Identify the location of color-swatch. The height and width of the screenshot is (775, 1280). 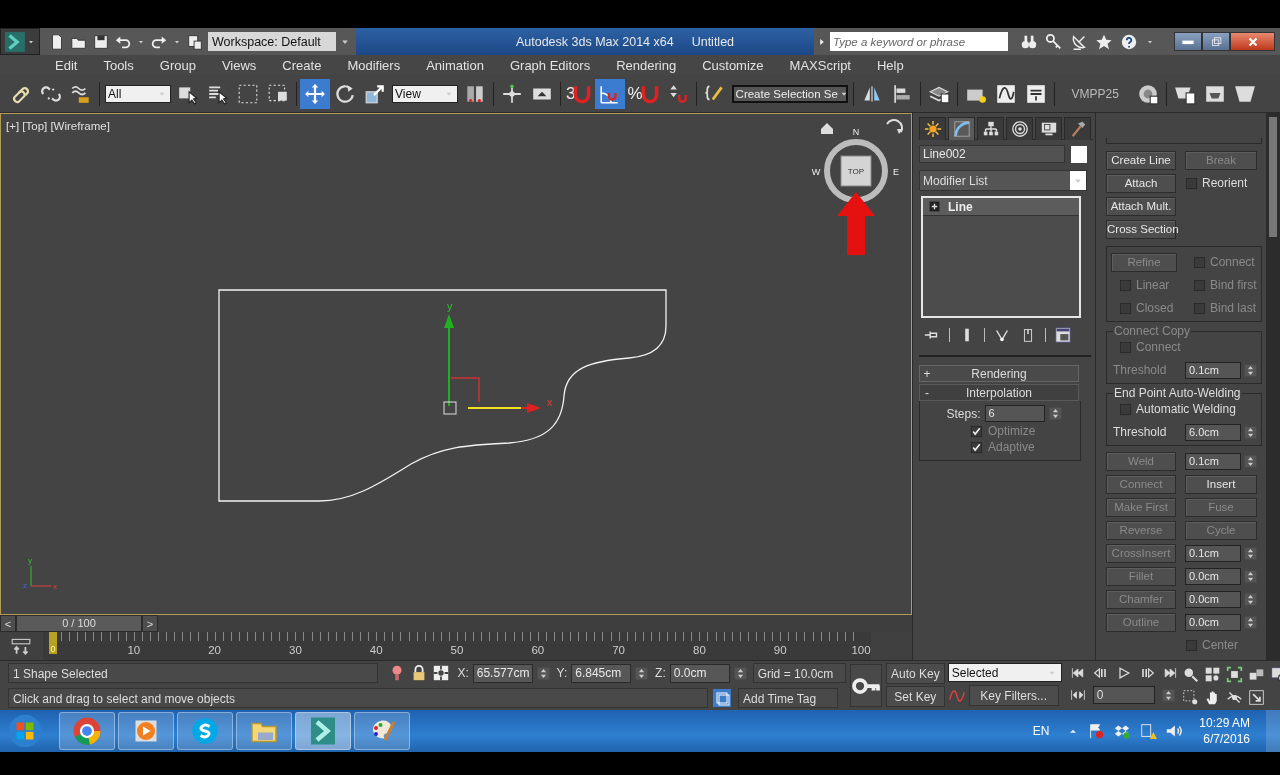
(1079, 154).